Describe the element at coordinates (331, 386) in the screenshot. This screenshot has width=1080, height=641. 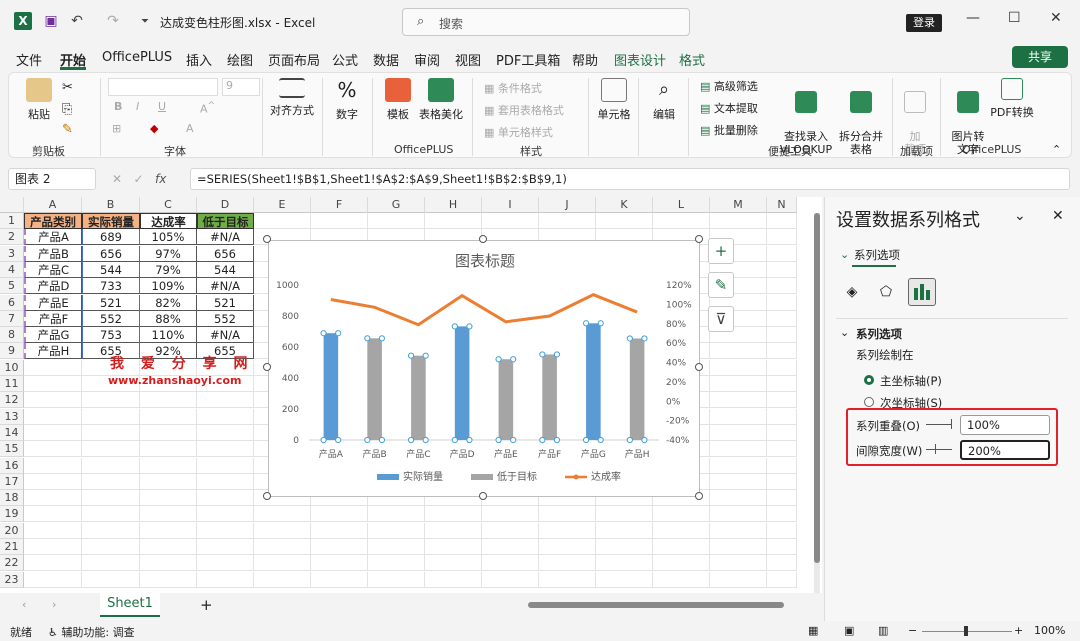
I see `bar-实际销量` at that location.